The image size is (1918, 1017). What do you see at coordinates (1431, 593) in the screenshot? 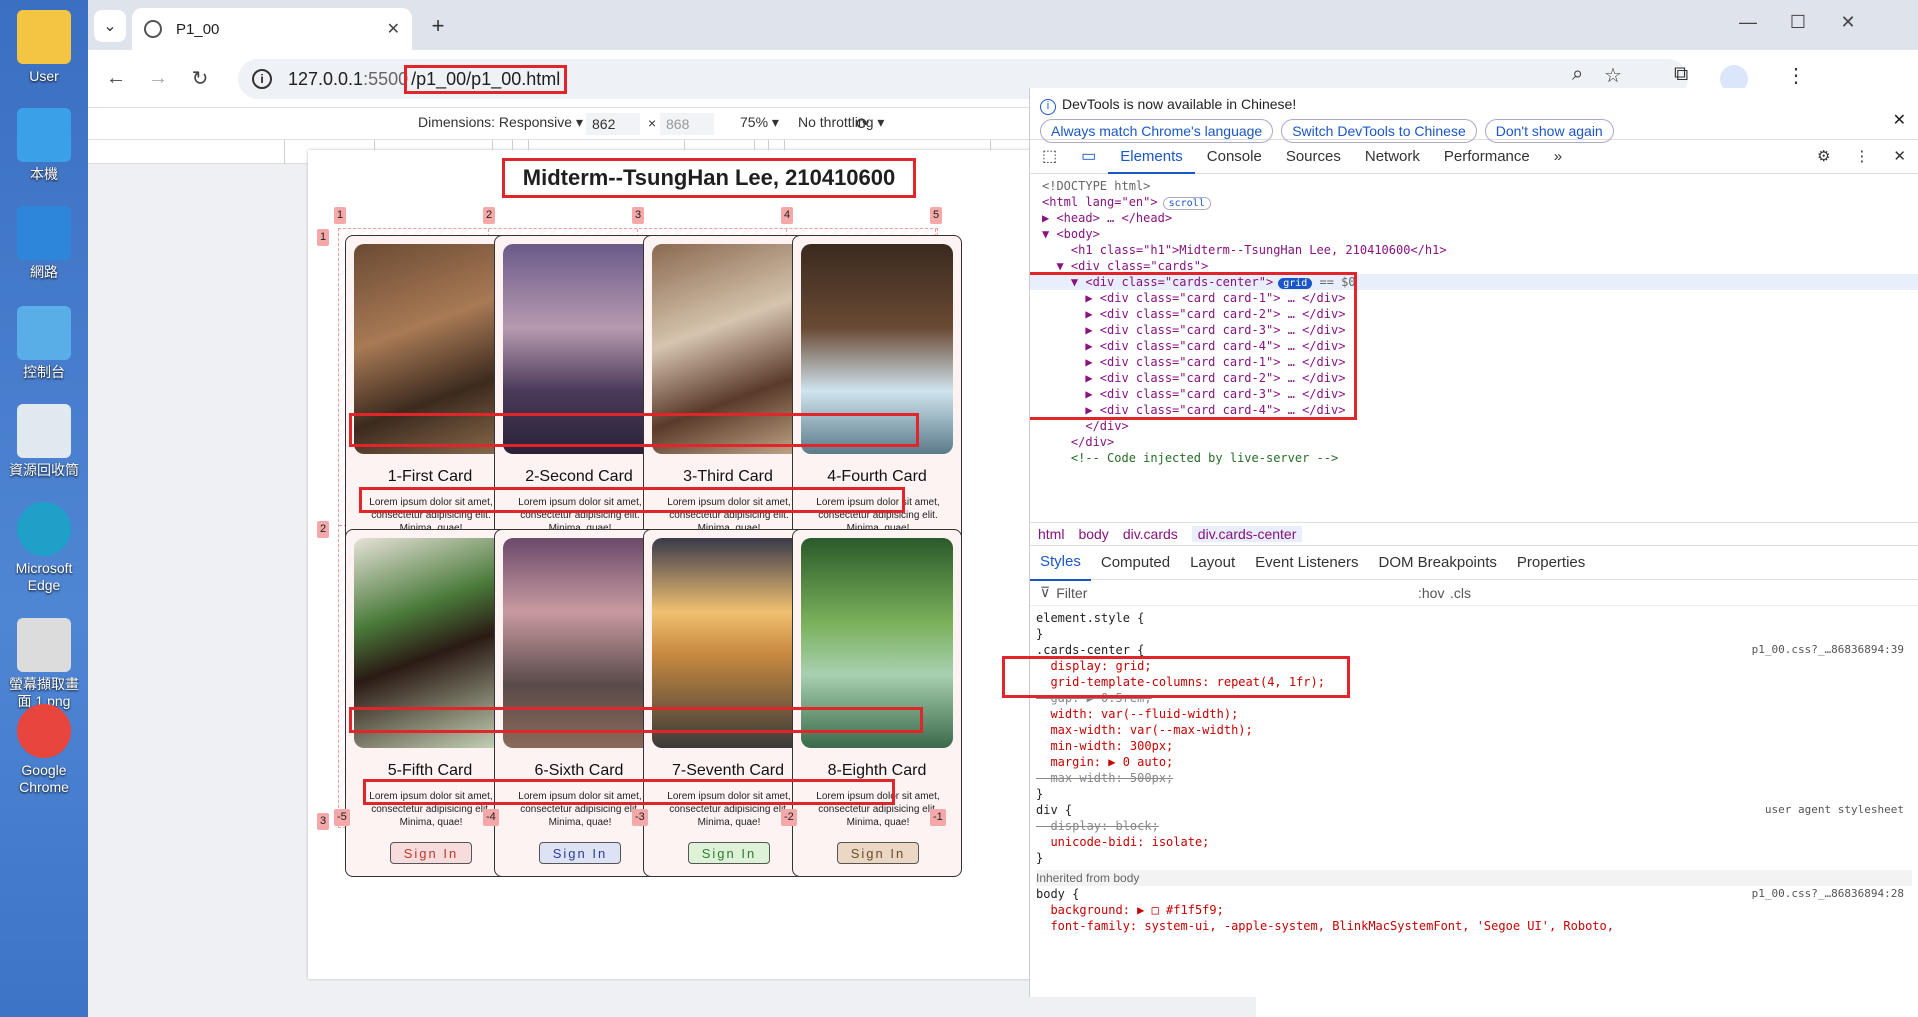
I see `hov-toggle: :hov` at bounding box center [1431, 593].